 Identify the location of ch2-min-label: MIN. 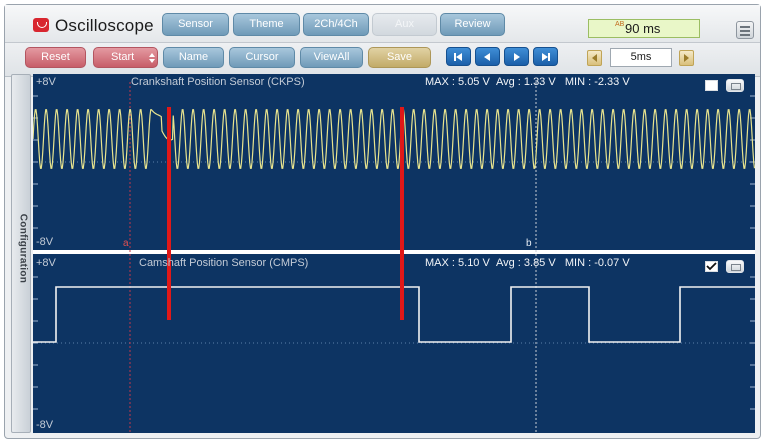
(575, 263).